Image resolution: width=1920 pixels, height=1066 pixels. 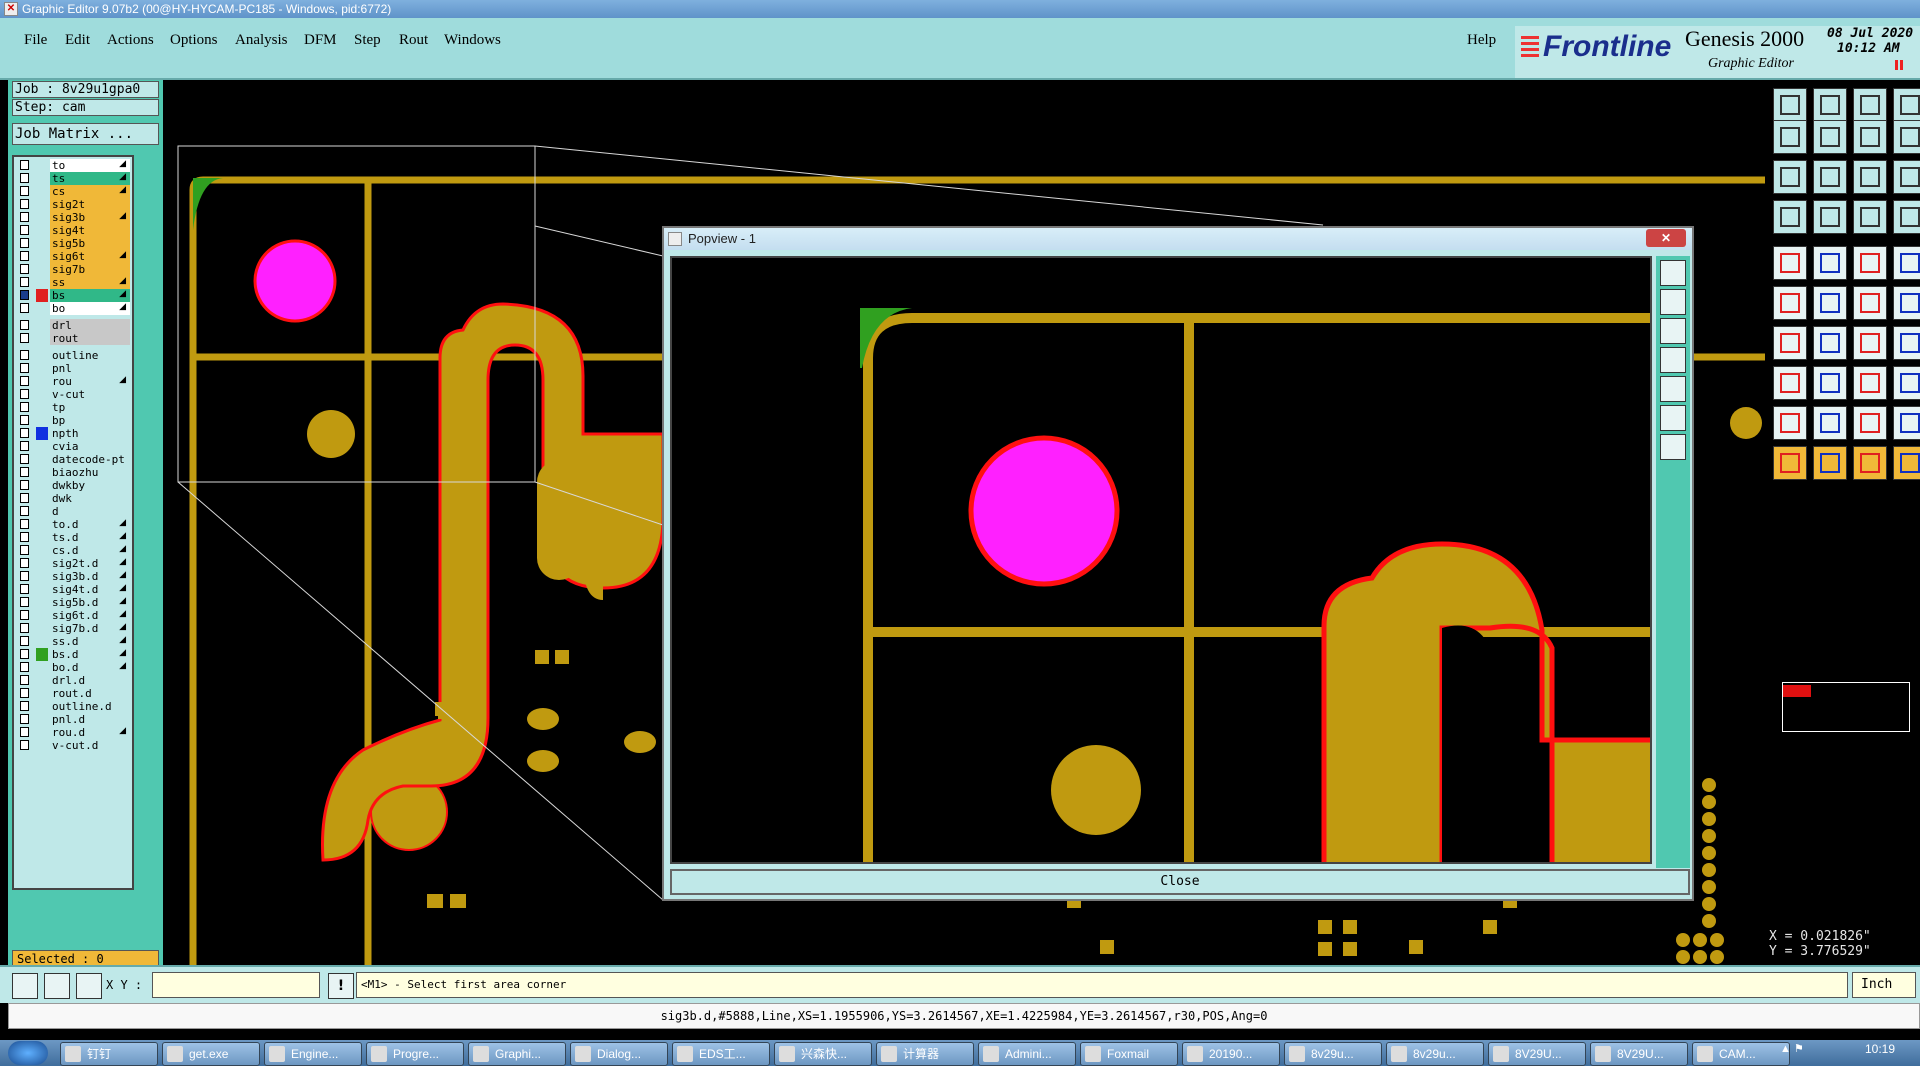 I want to click on layer-name: outline.d, so click(x=90, y=706).